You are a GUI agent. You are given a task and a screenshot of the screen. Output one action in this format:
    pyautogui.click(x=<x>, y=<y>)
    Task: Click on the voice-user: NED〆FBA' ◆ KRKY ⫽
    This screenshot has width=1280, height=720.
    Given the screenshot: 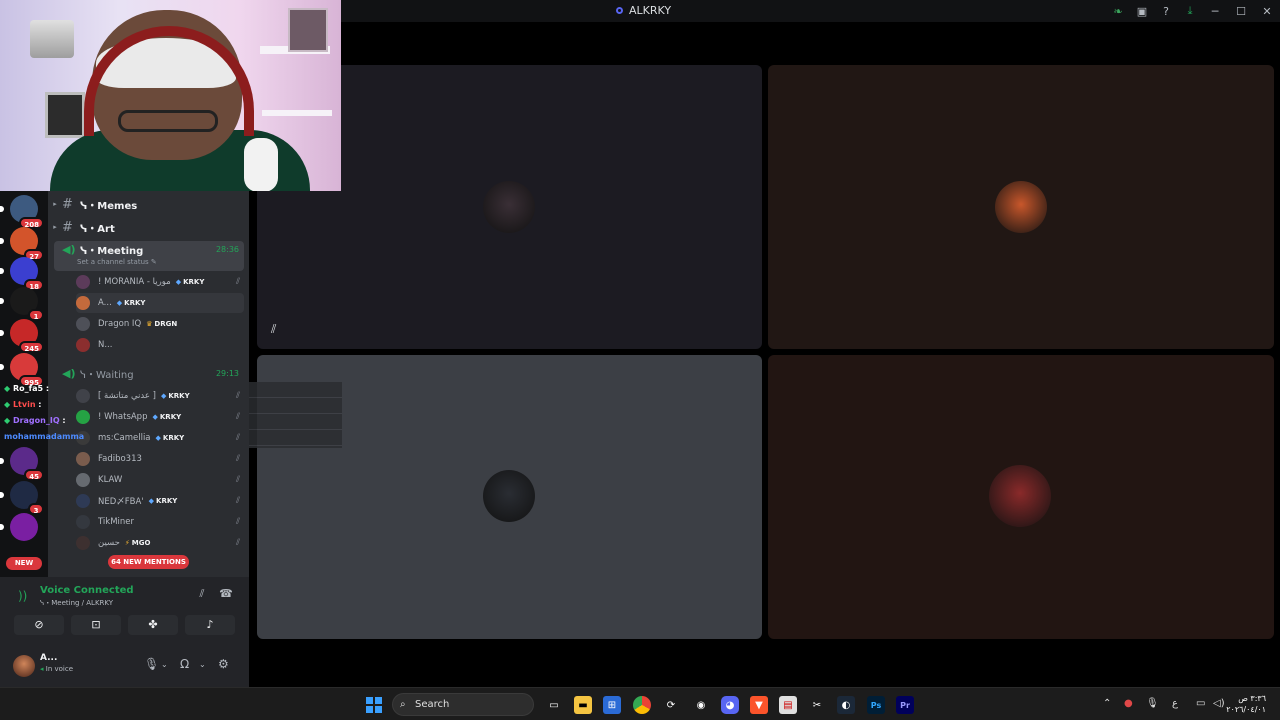 What is the action you would take?
    pyautogui.click(x=160, y=501)
    